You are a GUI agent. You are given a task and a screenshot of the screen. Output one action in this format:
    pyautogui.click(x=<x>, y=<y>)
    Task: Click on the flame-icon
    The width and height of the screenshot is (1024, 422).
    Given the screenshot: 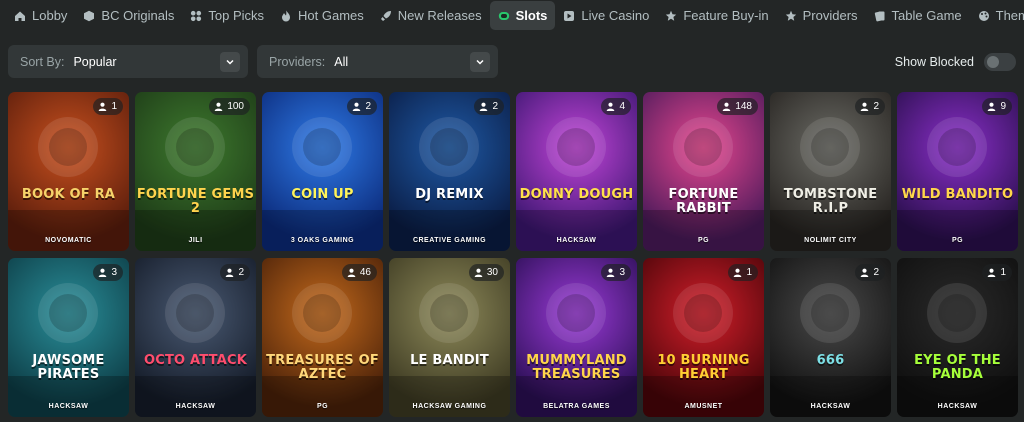 What is the action you would take?
    pyautogui.click(x=286, y=16)
    